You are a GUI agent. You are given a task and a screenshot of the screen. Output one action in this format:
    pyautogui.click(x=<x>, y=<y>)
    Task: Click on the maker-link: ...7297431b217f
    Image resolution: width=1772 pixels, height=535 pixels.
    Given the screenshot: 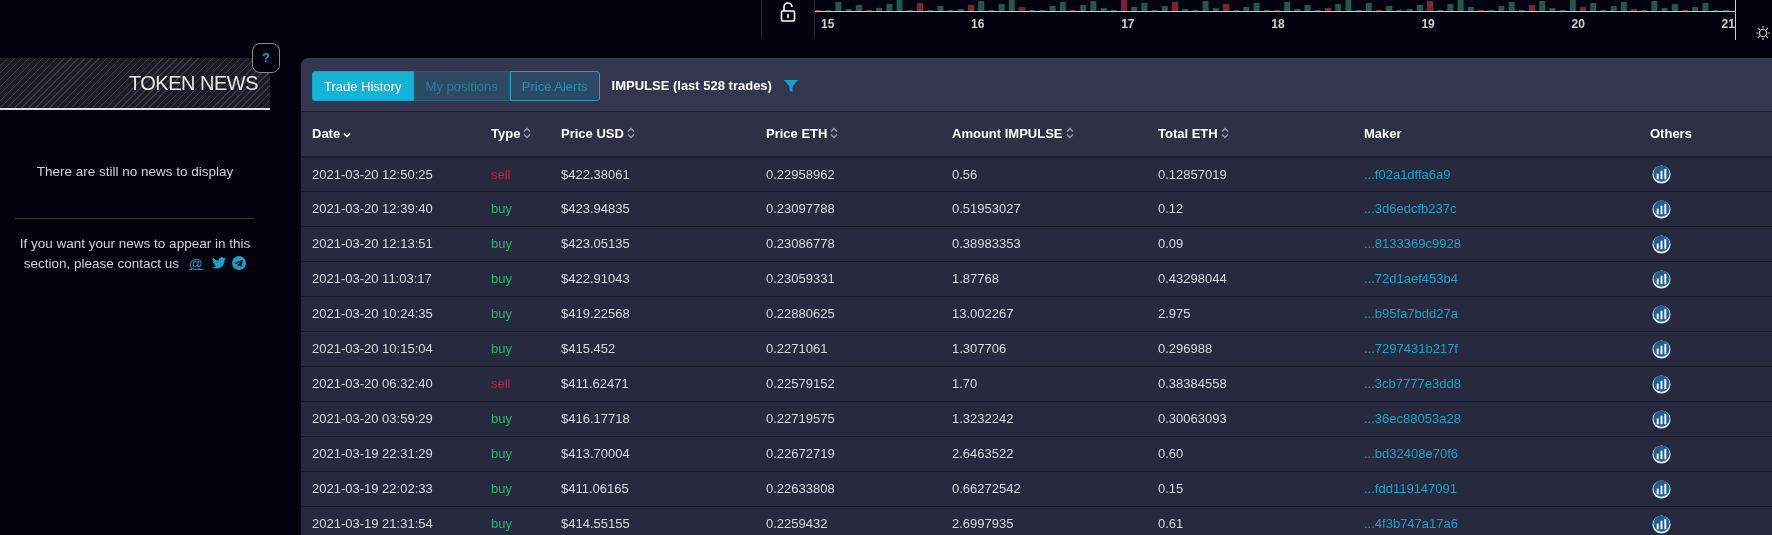 What is the action you would take?
    pyautogui.click(x=1411, y=349)
    